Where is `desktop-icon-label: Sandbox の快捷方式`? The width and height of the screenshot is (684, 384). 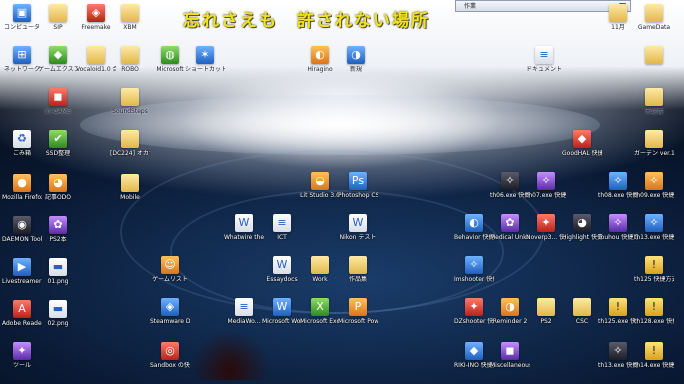 desktop-icon-label: Sandbox の快捷方式 is located at coordinates (170, 365).